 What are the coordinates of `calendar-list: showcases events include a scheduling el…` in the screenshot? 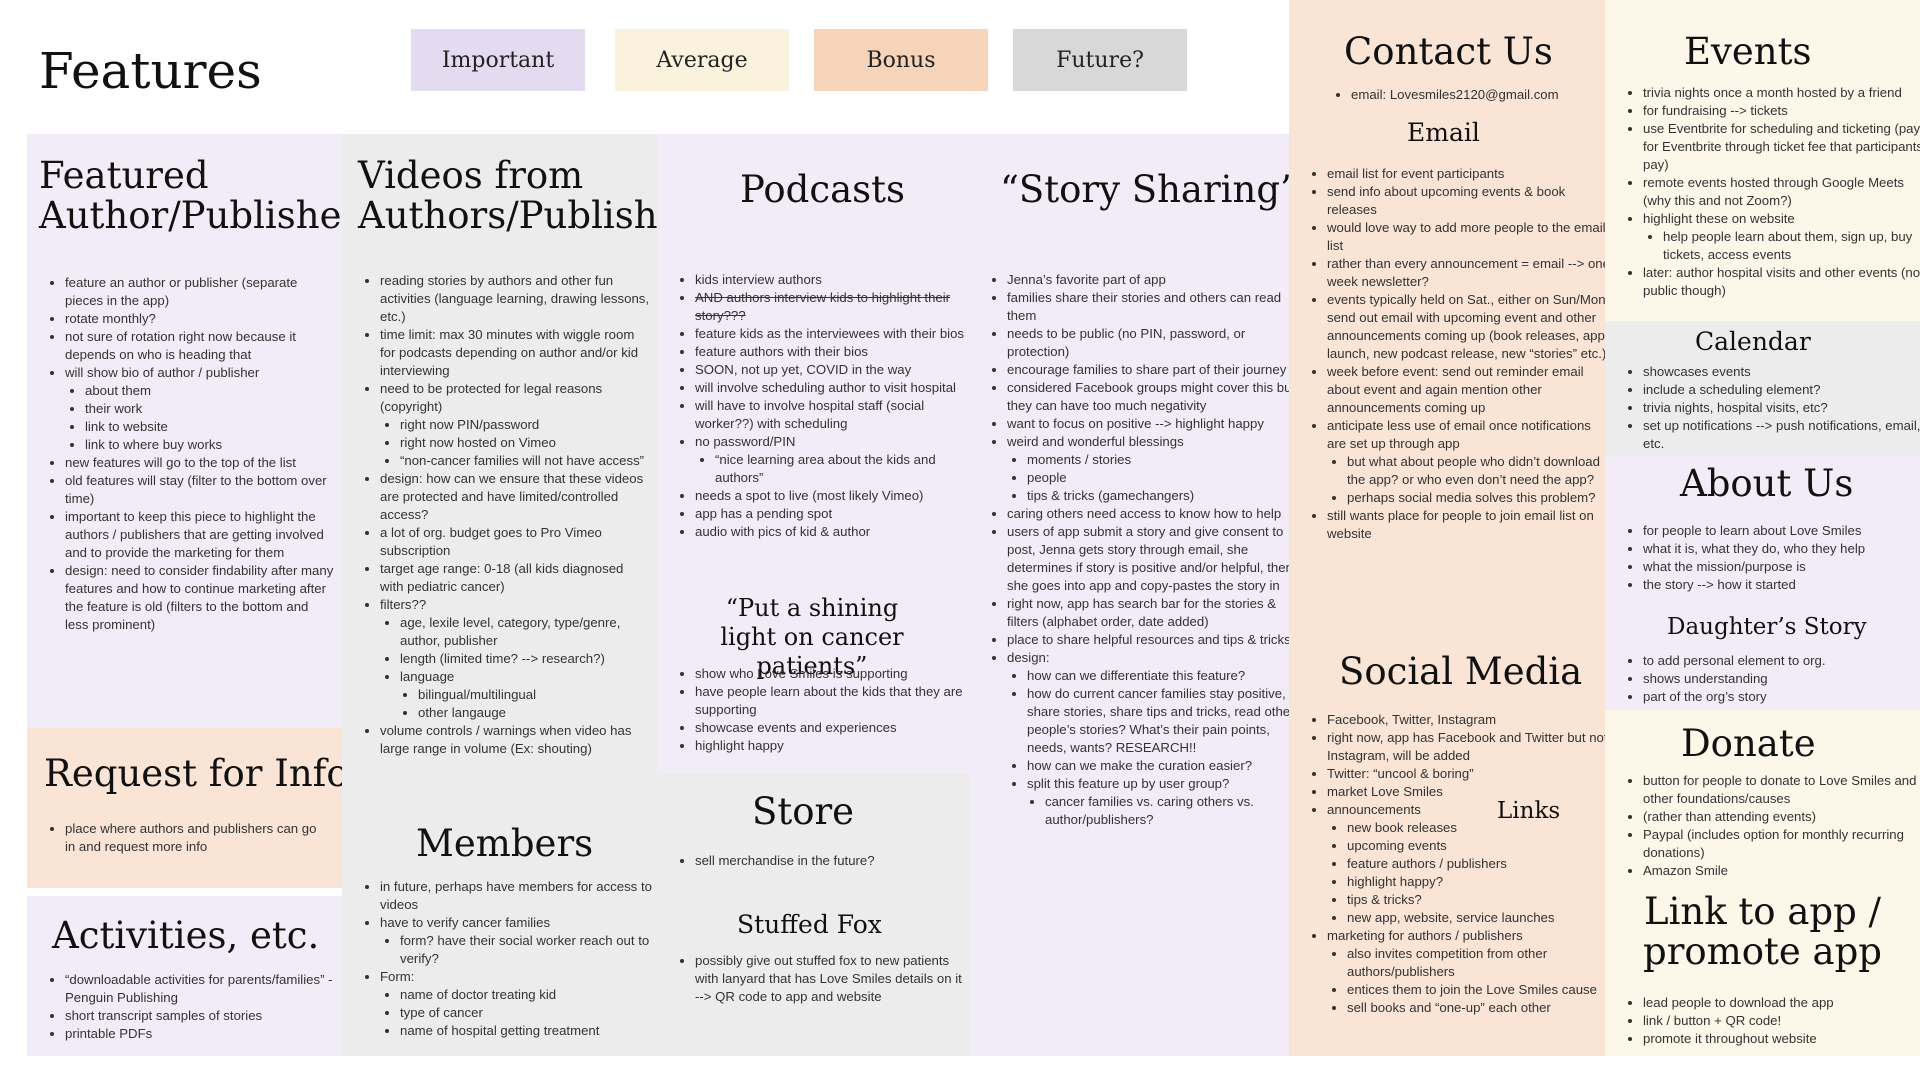 It's located at (1771, 408).